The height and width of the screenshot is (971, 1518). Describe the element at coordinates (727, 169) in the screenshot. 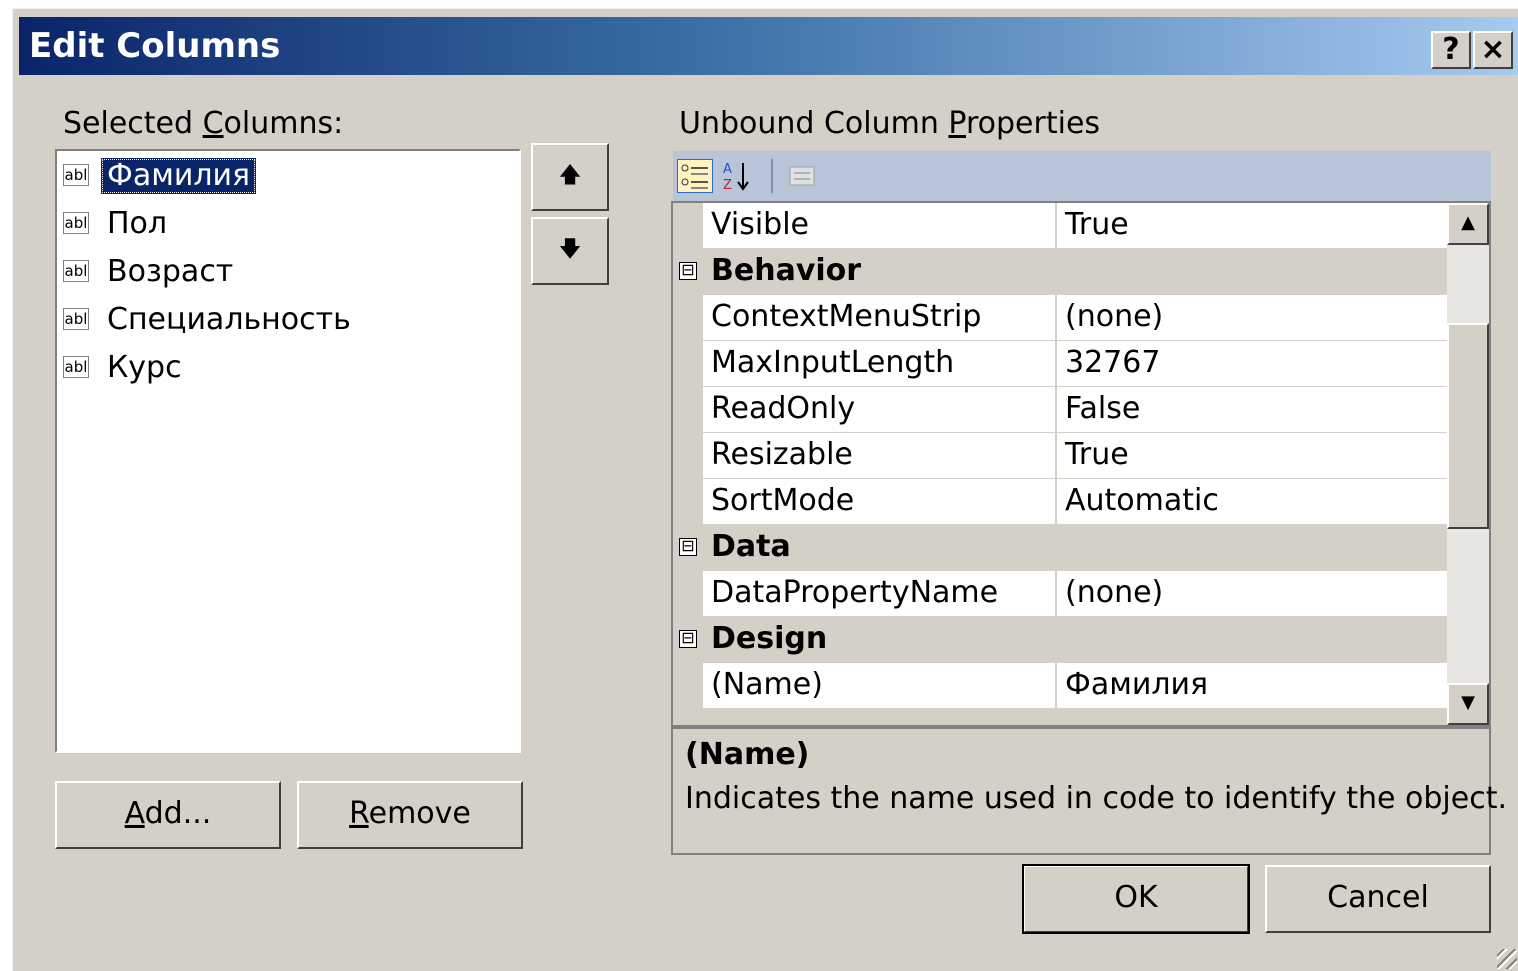

I see `svg-text: A` at that location.